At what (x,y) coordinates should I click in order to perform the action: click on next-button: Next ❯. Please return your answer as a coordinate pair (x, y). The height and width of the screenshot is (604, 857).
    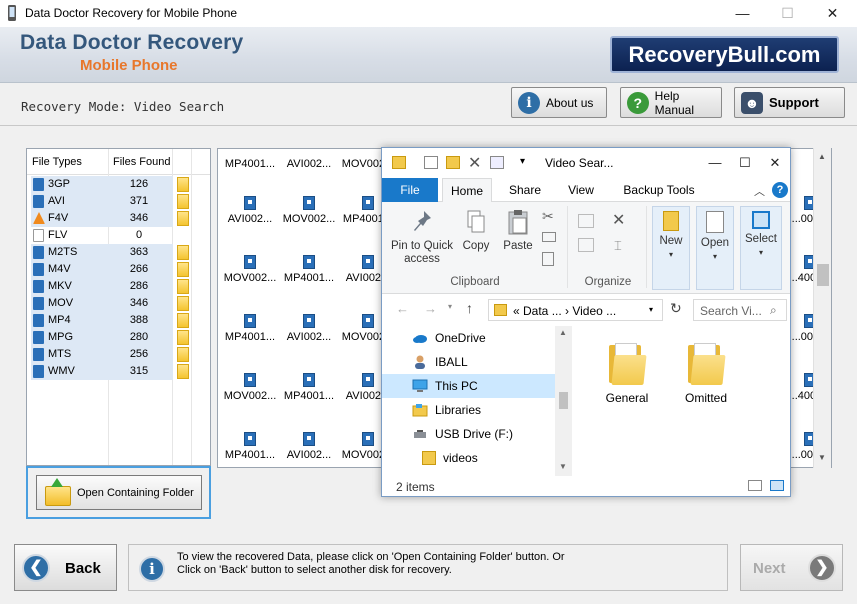
    Looking at the image, I should click on (791, 567).